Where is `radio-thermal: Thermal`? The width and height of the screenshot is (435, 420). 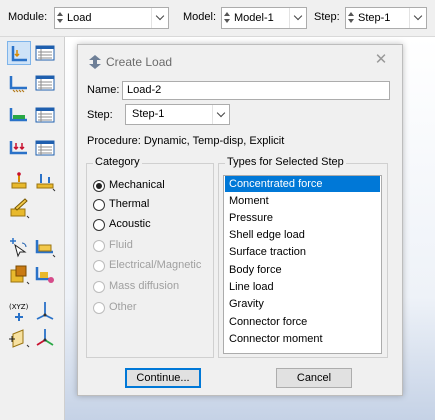 radio-thermal: Thermal is located at coordinates (155, 206).